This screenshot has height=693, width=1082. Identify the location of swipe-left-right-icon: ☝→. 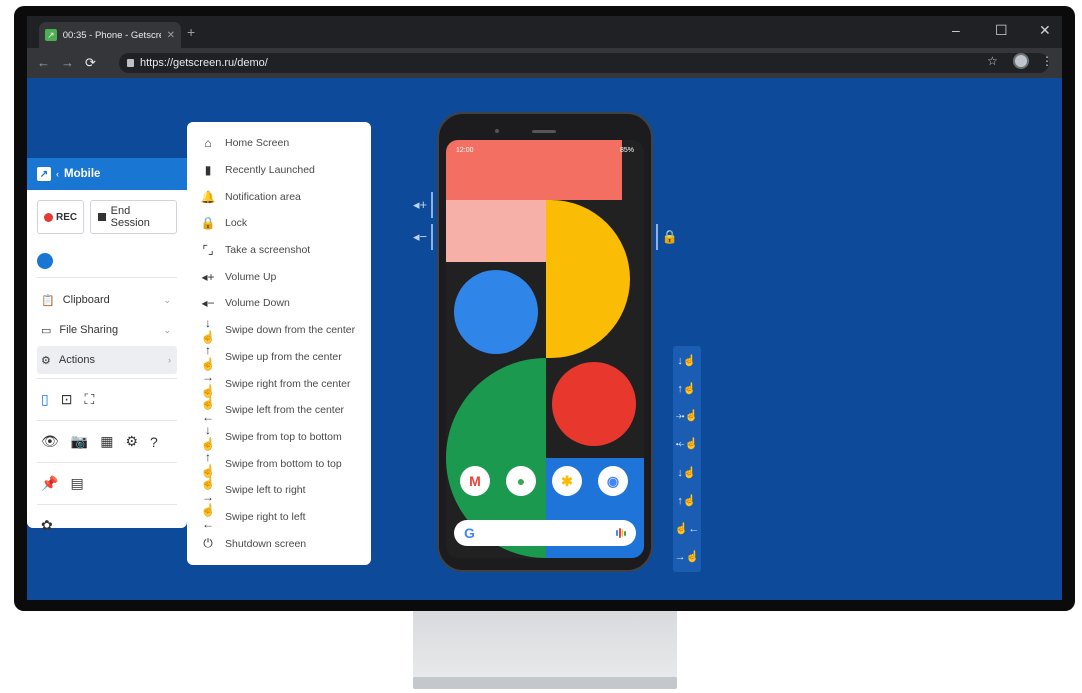
(208, 490).